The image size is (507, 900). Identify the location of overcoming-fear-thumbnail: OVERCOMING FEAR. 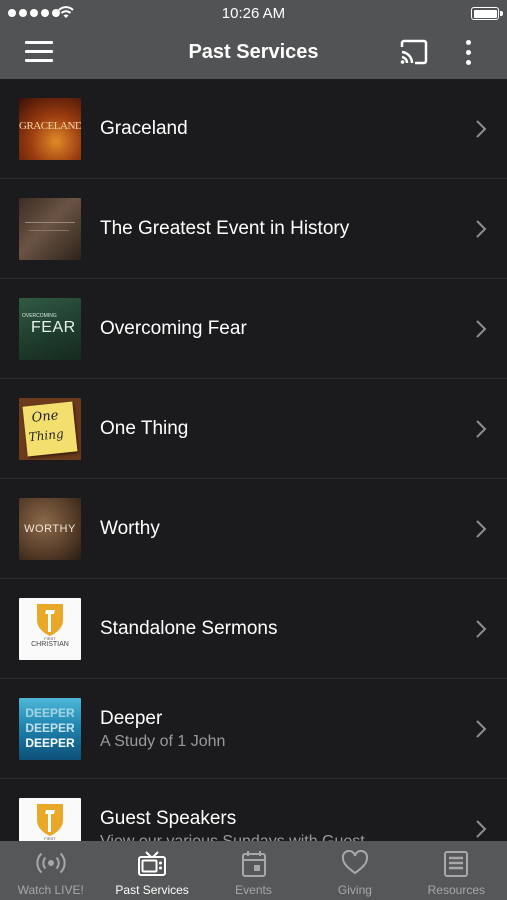
(50, 329).